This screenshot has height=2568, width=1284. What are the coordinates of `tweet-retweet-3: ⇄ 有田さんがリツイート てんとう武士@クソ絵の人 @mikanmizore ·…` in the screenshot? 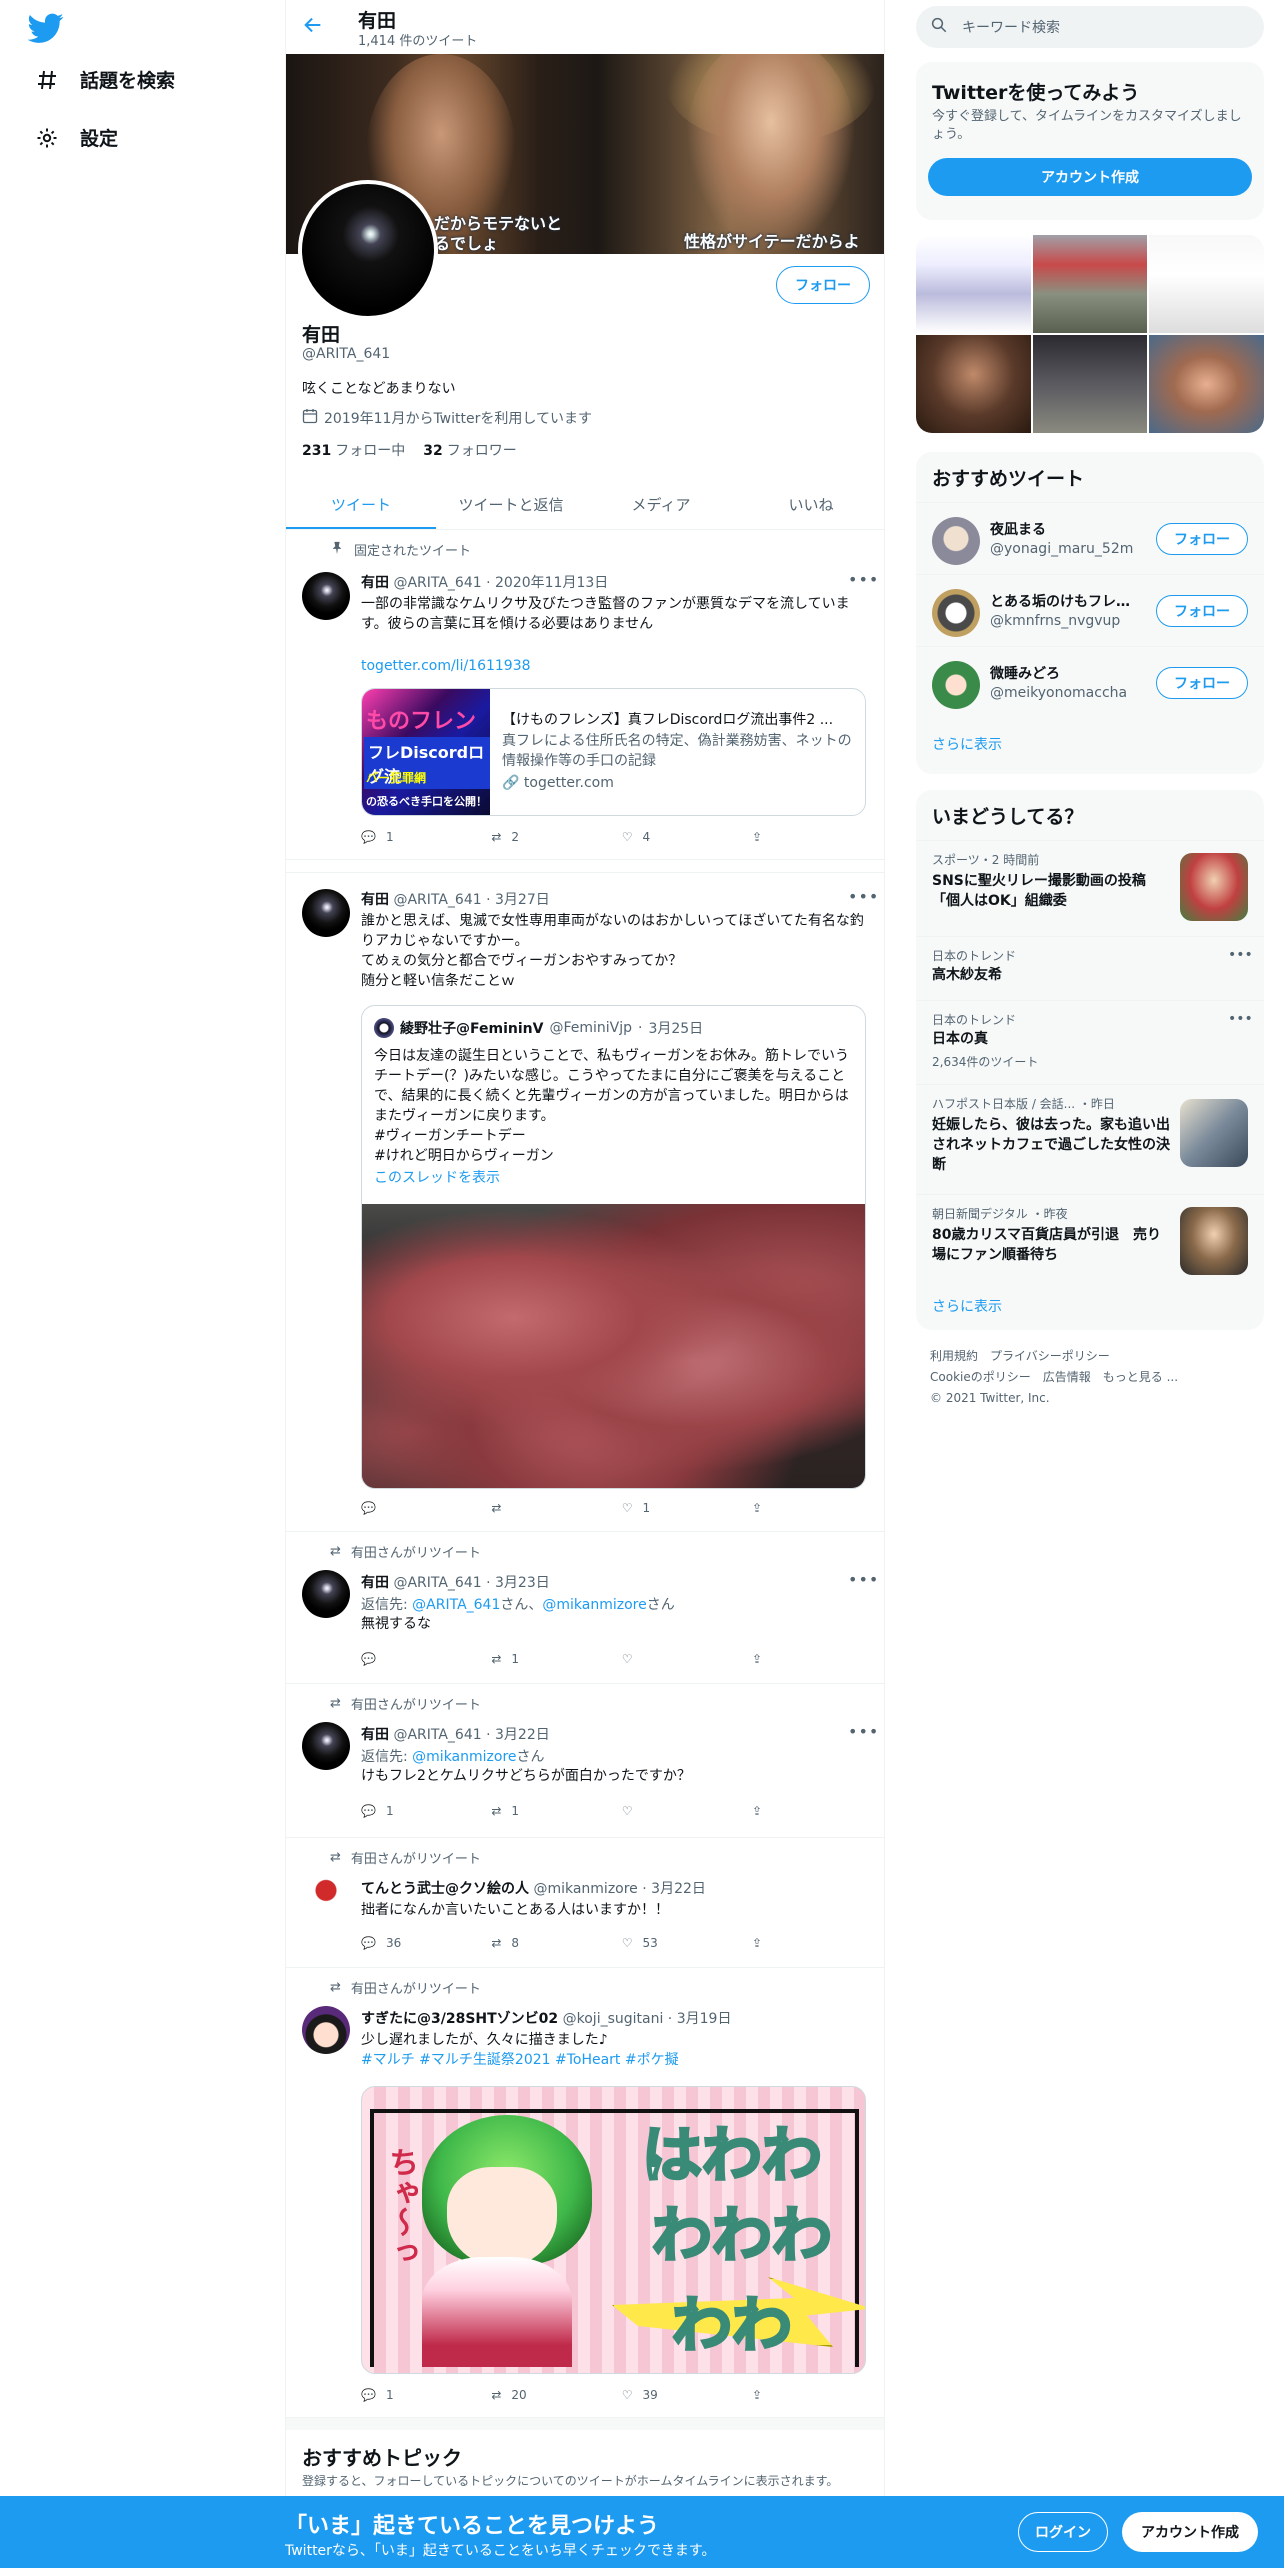 It's located at (585, 1903).